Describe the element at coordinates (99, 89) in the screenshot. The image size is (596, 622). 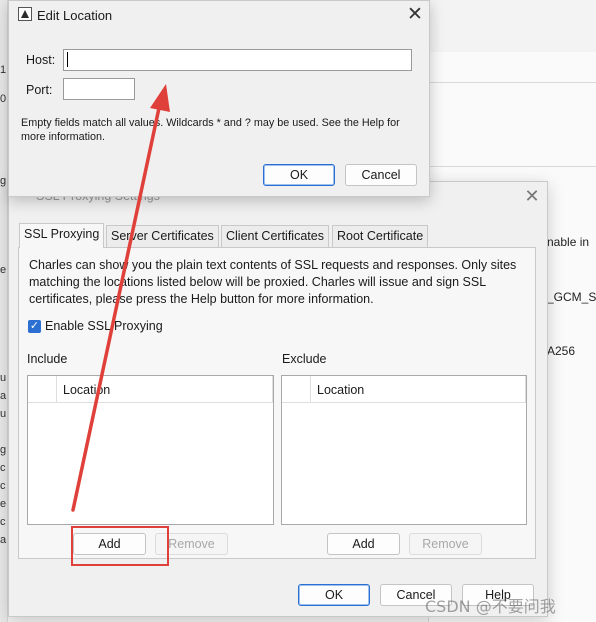
I see `port-input` at that location.